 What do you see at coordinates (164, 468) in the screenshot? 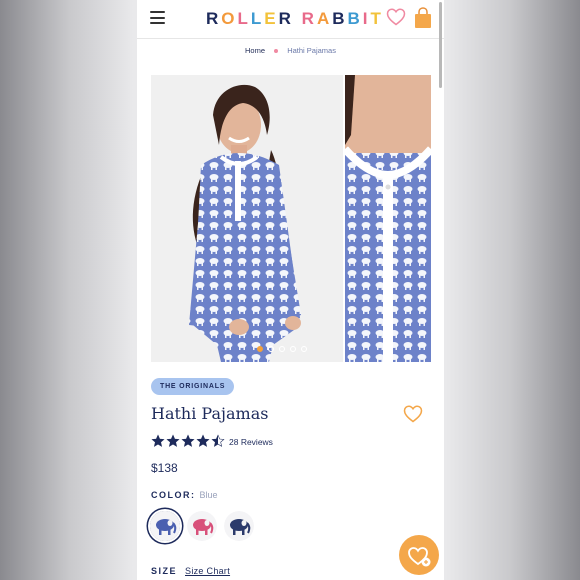
I see `product-price: $138` at bounding box center [164, 468].